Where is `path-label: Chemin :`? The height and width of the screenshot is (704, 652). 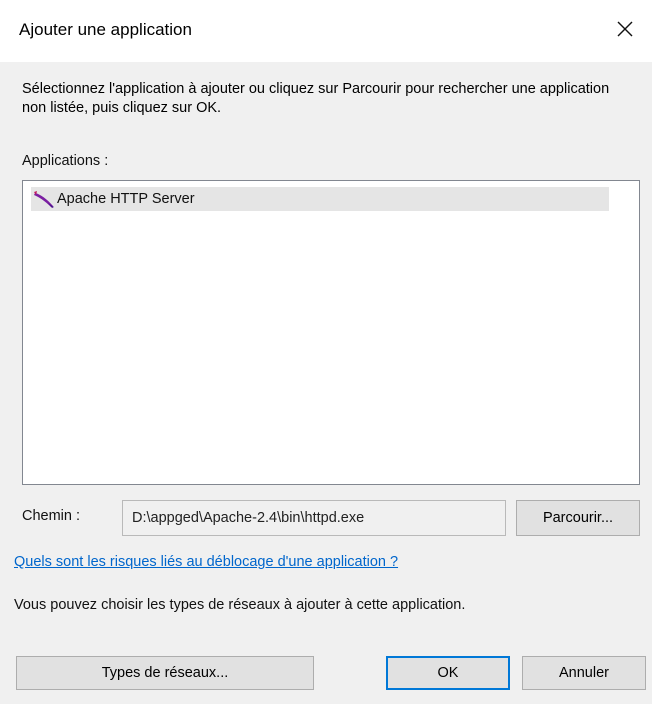
path-label: Chemin : is located at coordinates (51, 516).